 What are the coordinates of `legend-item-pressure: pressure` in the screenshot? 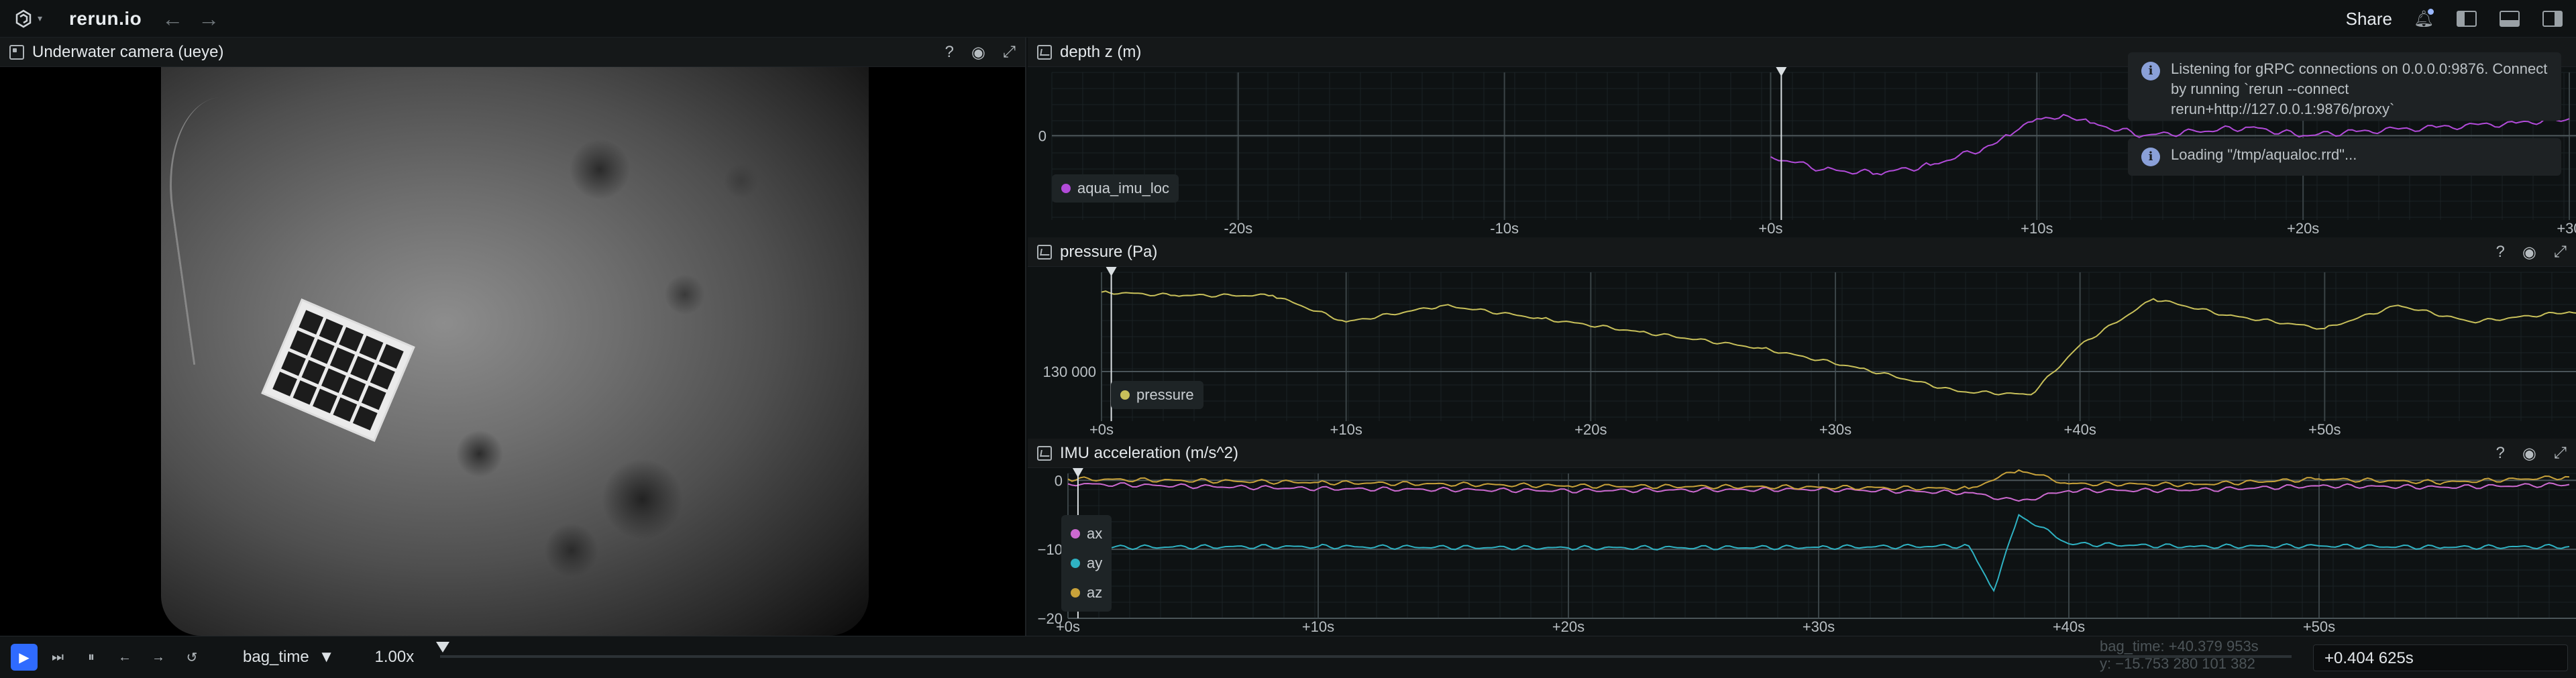 It's located at (1157, 395).